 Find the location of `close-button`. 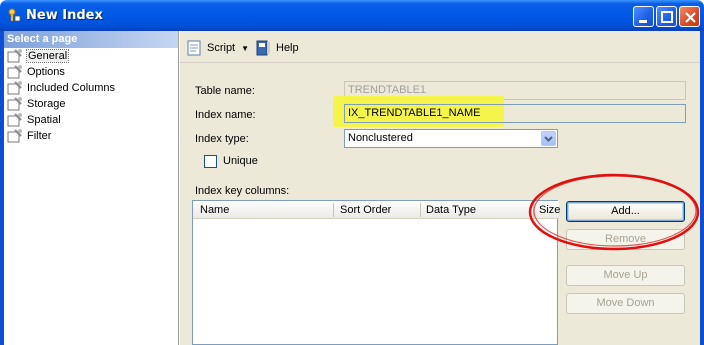

close-button is located at coordinates (689, 16).